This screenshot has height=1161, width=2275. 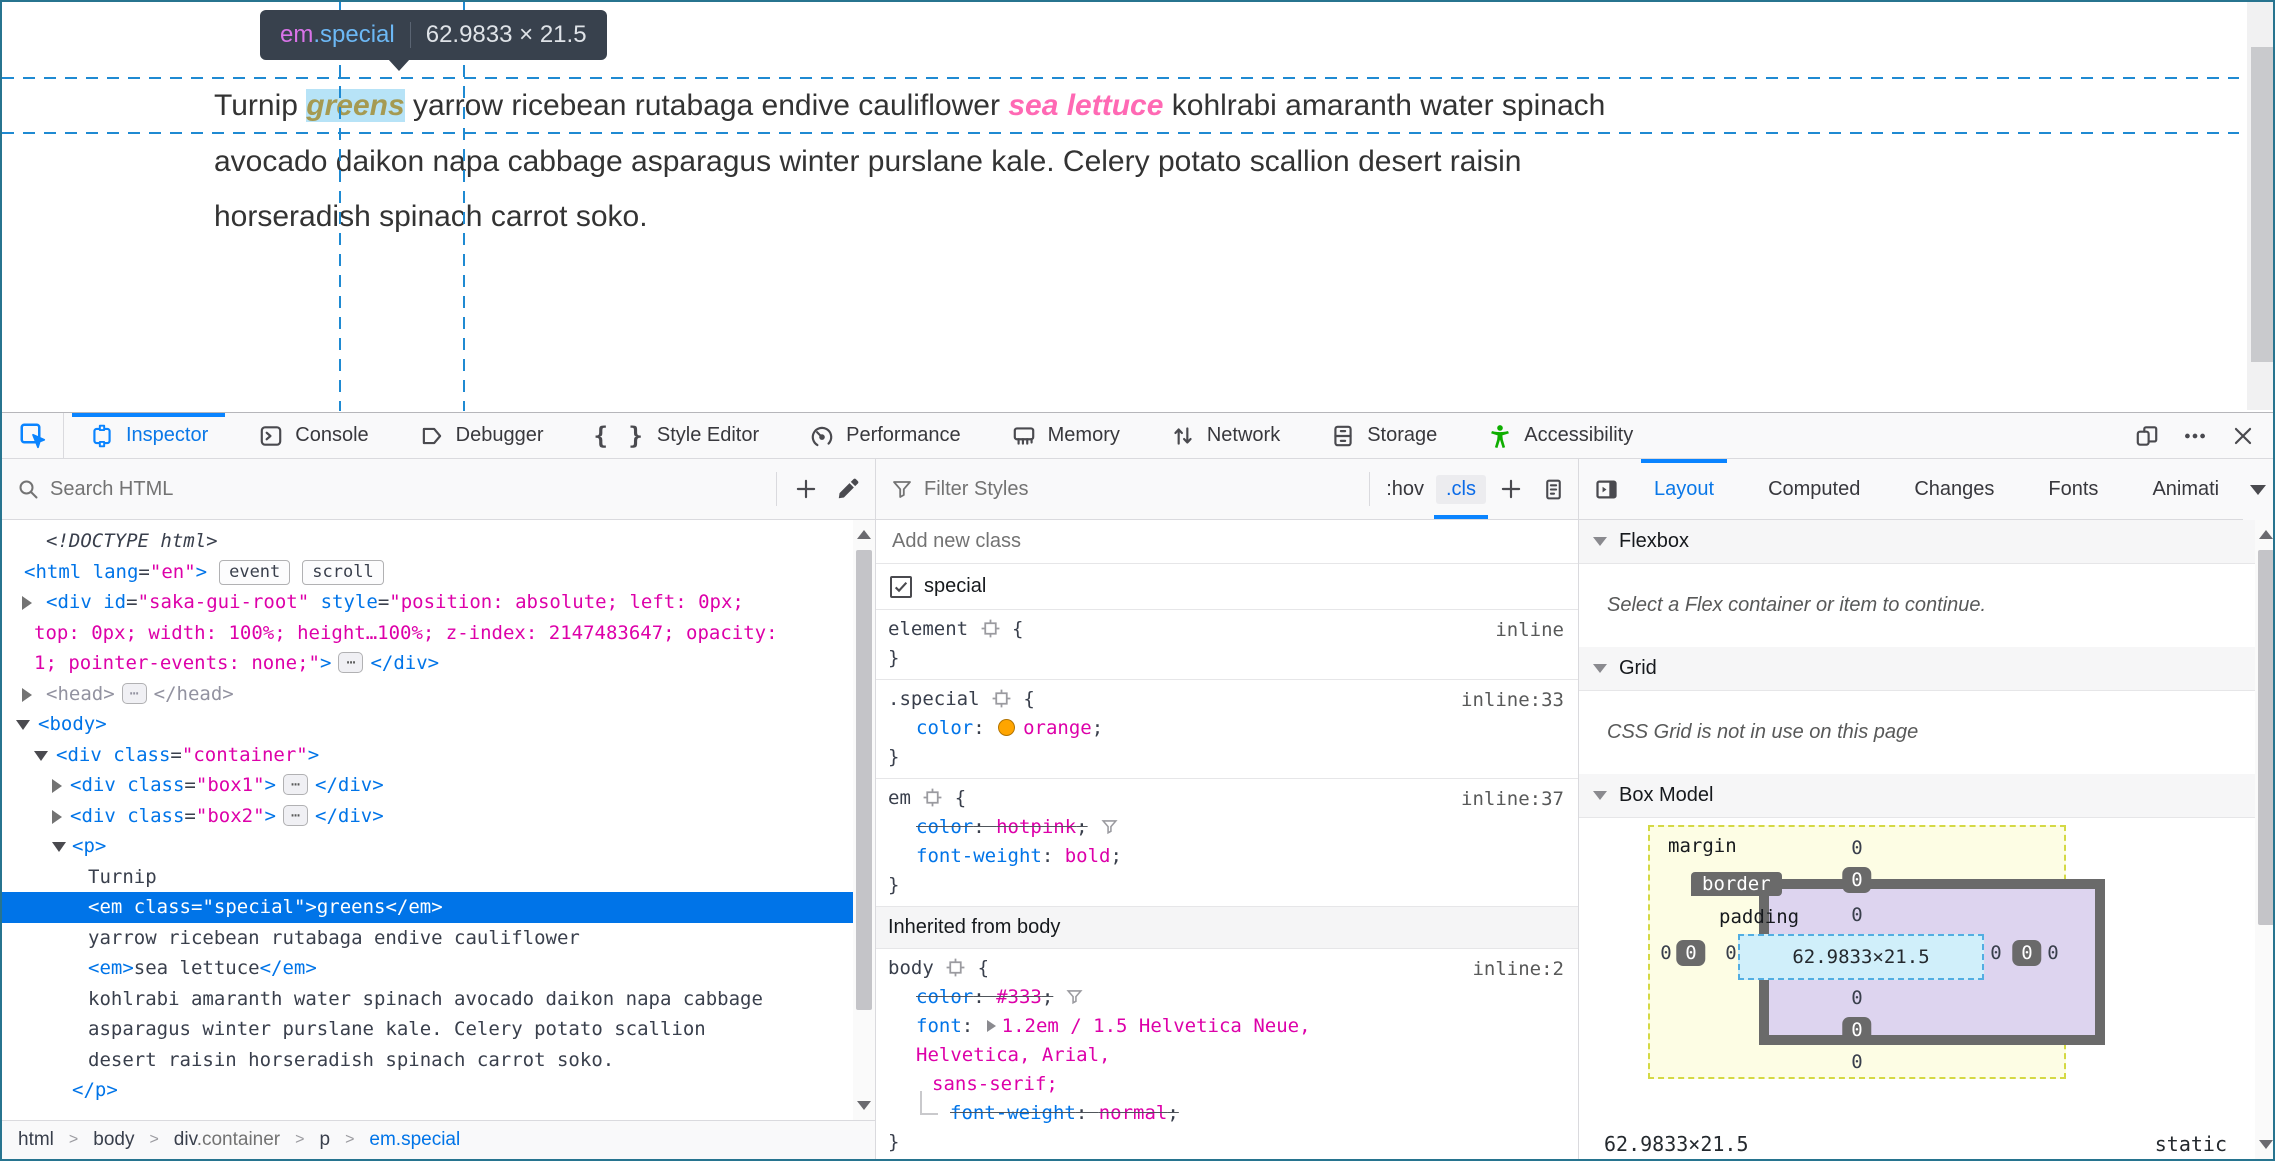 What do you see at coordinates (1143, 489) in the screenshot?
I see `filter-styles-input` at bounding box center [1143, 489].